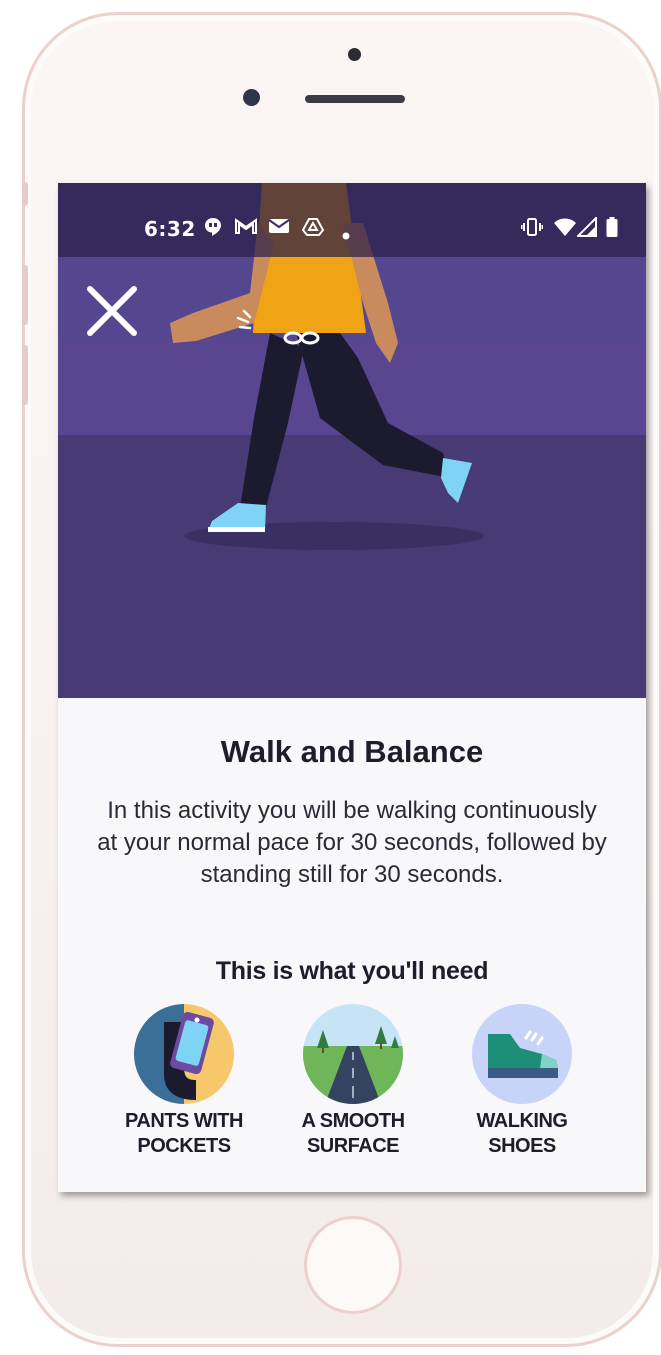  I want to click on back-leg-icon, so click(272, 422).